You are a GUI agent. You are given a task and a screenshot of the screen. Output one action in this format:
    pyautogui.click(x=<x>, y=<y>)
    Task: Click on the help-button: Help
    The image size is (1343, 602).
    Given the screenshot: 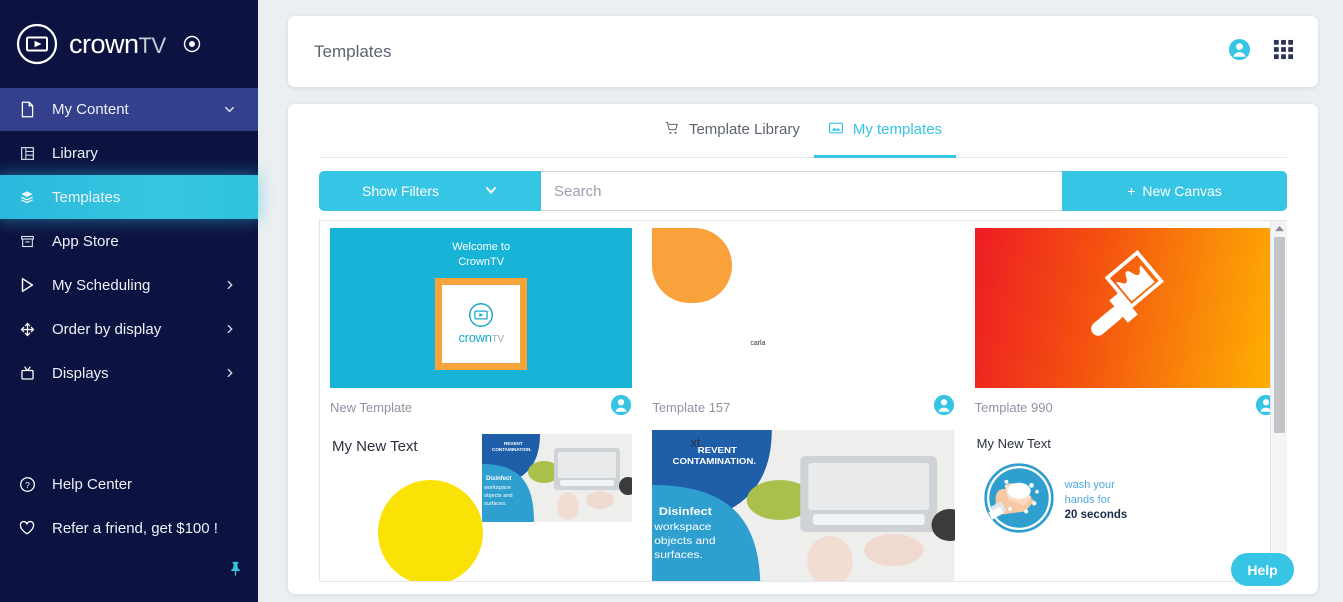 What is the action you would take?
    pyautogui.click(x=1262, y=569)
    